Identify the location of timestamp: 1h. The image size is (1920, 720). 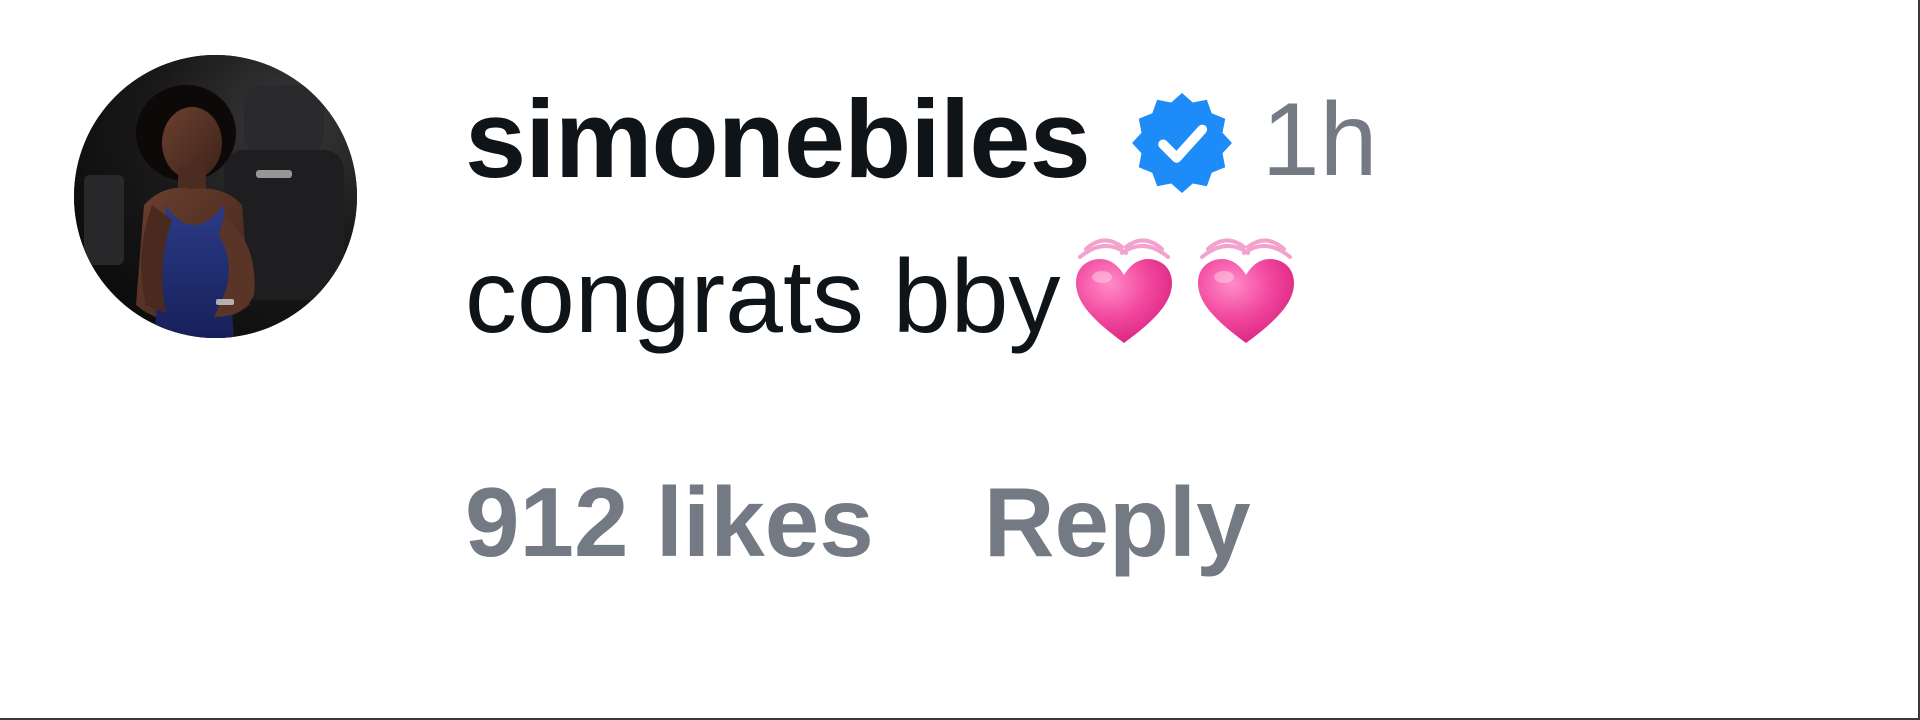
(1319, 140).